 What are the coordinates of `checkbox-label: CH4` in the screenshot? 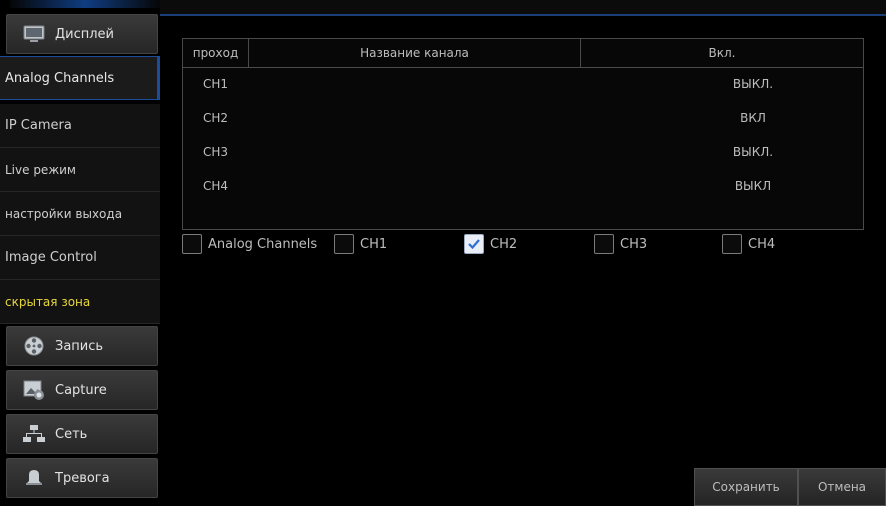 It's located at (762, 244).